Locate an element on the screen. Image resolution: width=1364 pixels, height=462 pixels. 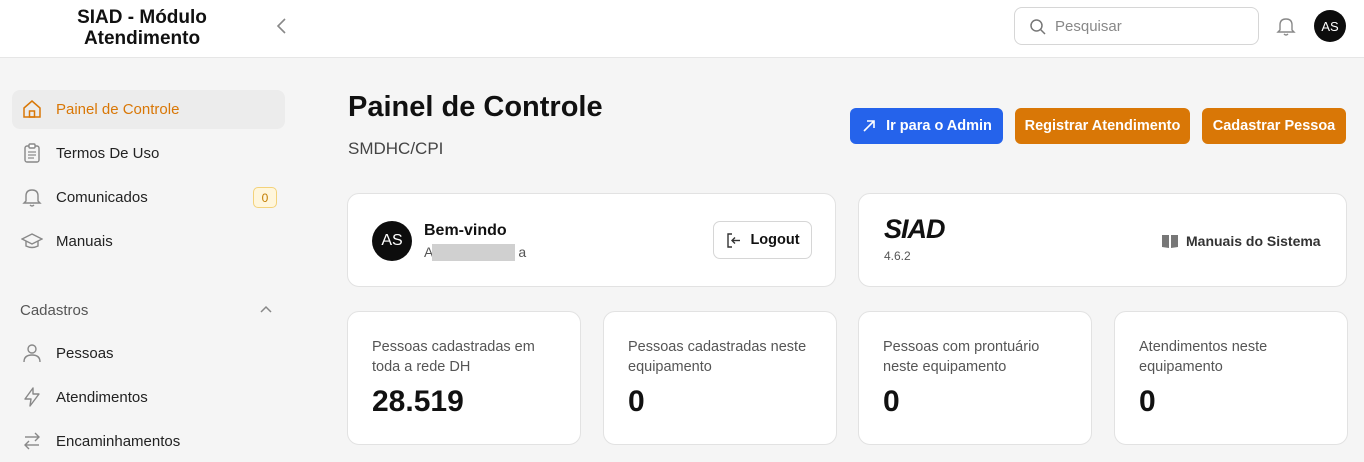
user-avatar: AS is located at coordinates (1330, 26).